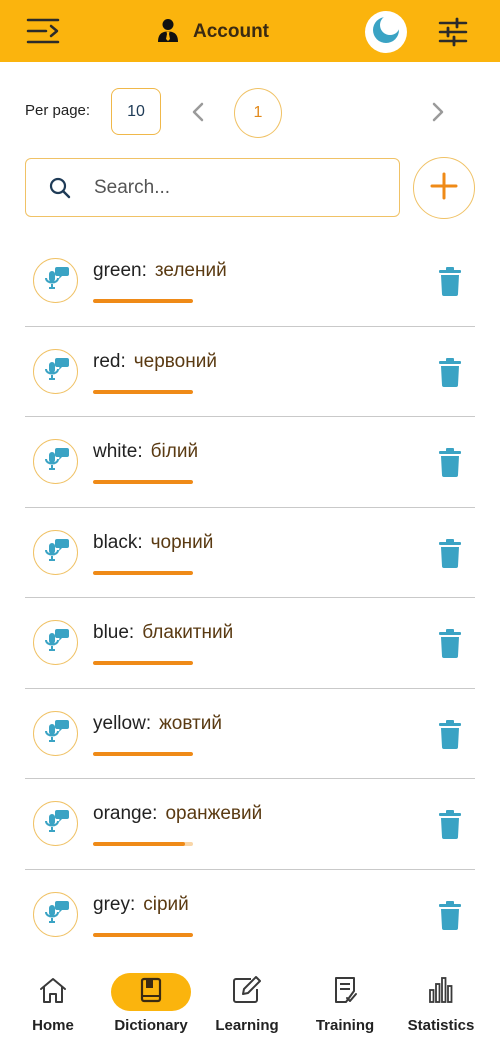 Image resolution: width=500 pixels, height=1045 pixels. I want to click on word-translation: сірий, so click(166, 904).